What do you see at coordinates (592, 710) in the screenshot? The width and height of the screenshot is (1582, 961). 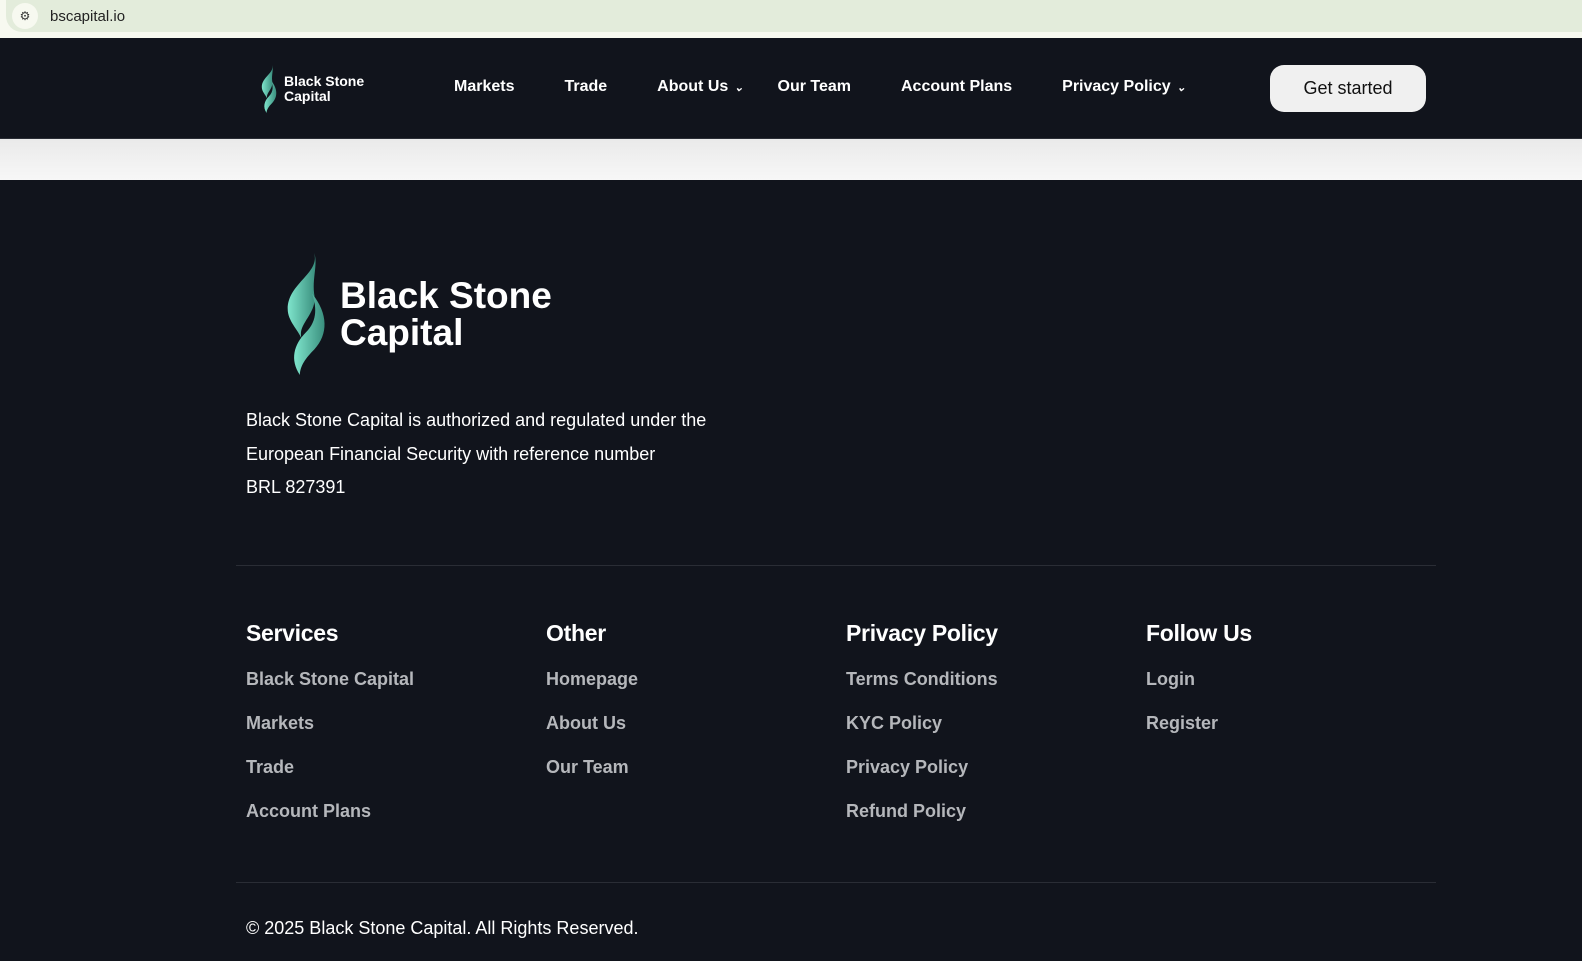 I see `footer-col-other: Other Homepage About Us Our Team` at bounding box center [592, 710].